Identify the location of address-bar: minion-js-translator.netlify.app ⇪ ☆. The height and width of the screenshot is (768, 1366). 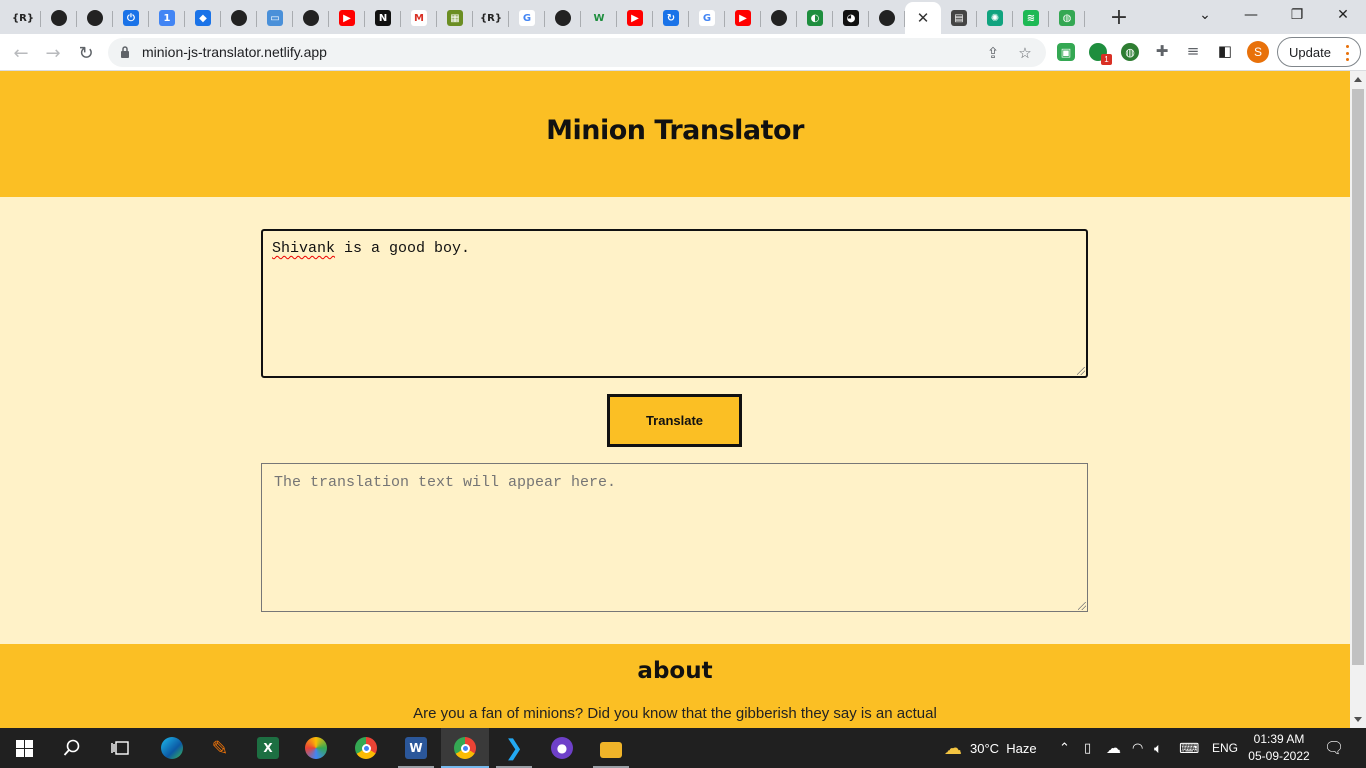
(577, 52).